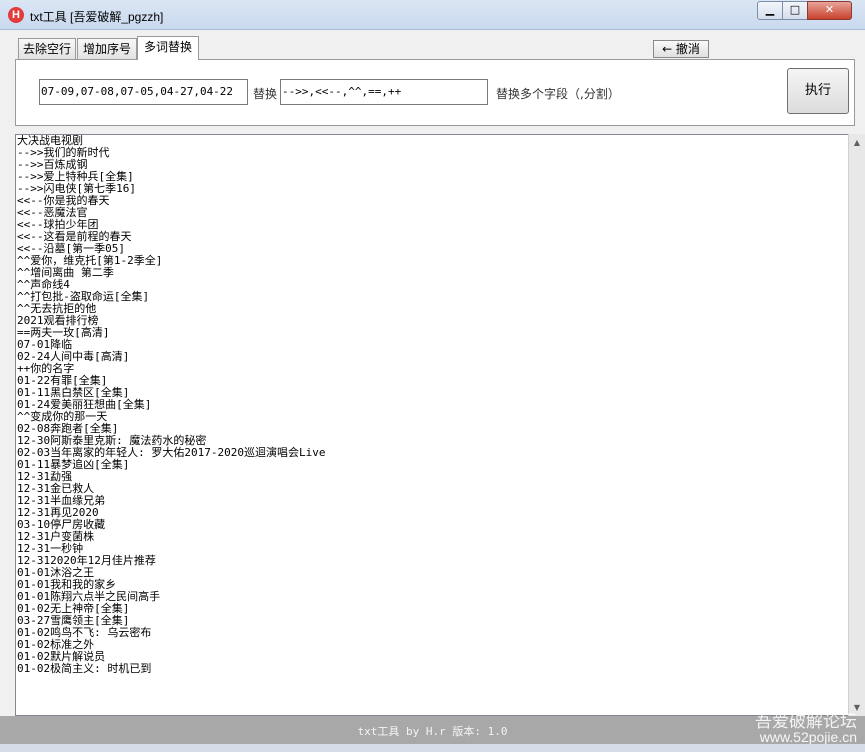 This screenshot has height=752, width=865. What do you see at coordinates (857, 142) in the screenshot?
I see `scroll-up-icon: ▲` at bounding box center [857, 142].